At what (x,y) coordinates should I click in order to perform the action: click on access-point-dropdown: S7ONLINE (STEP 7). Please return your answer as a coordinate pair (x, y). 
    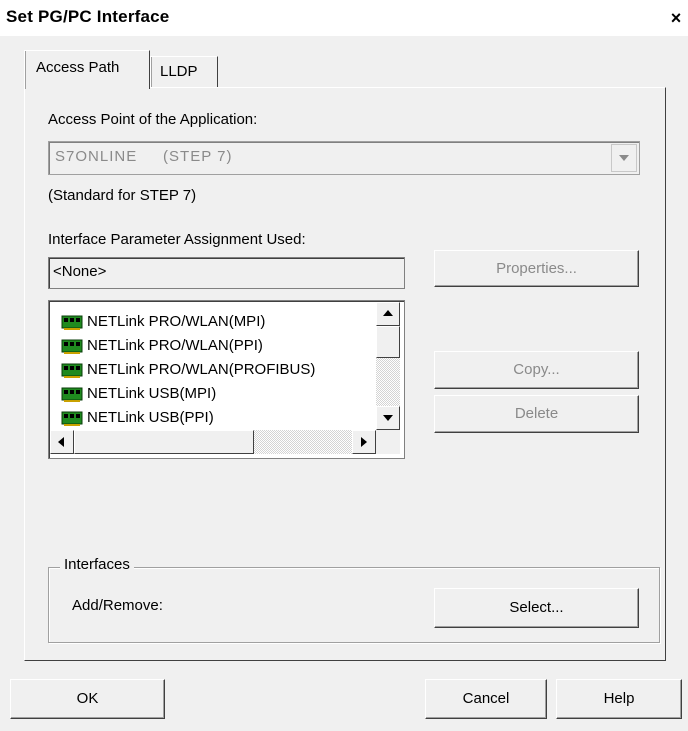
    Looking at the image, I should click on (344, 158).